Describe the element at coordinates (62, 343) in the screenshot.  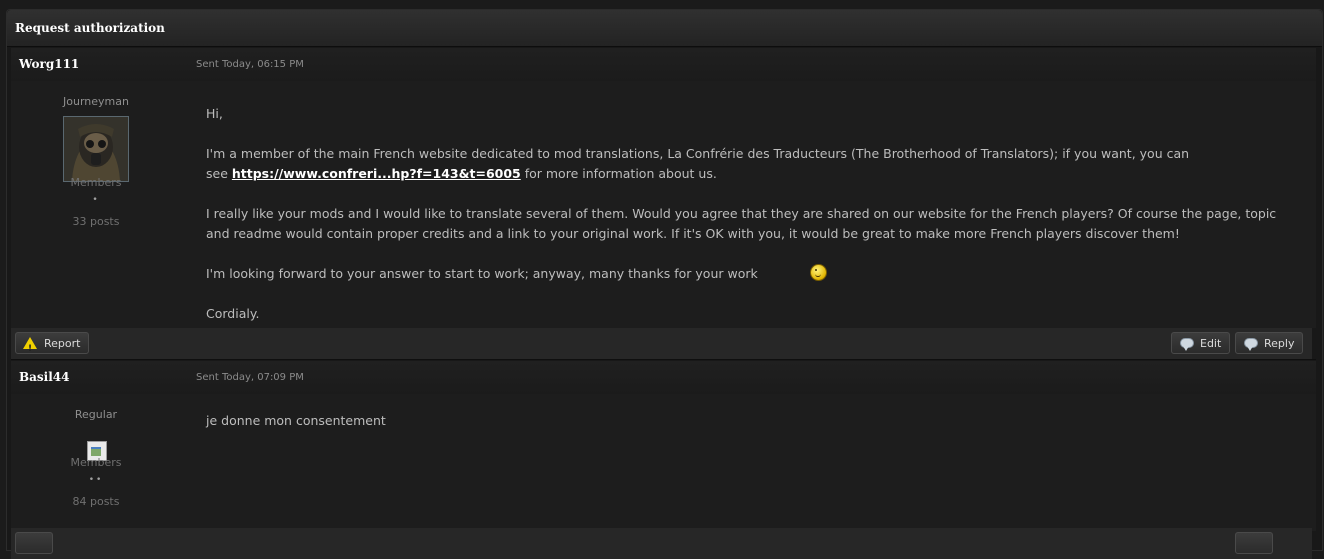
I see `report-label: Report` at that location.